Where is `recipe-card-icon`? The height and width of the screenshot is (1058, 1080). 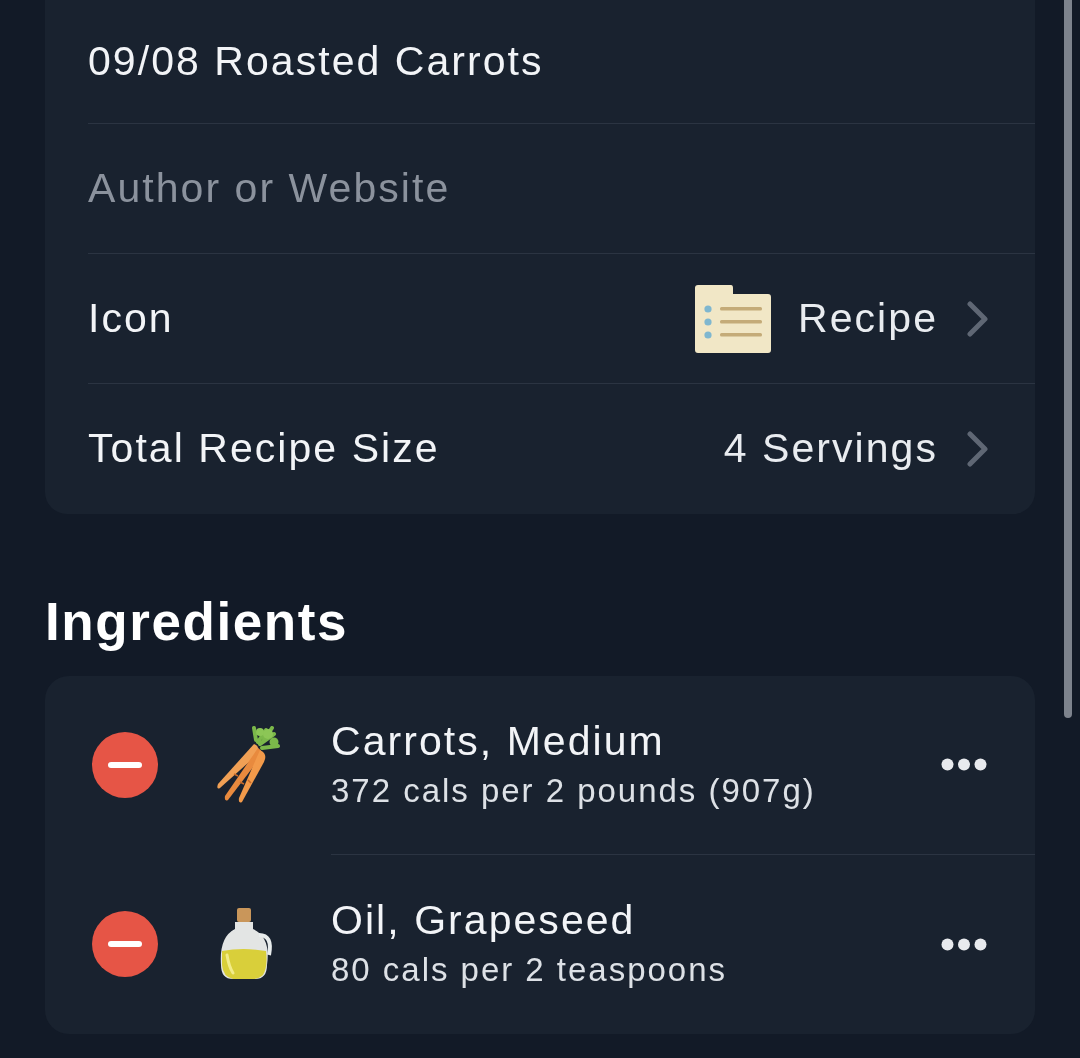
recipe-card-icon is located at coordinates (733, 318).